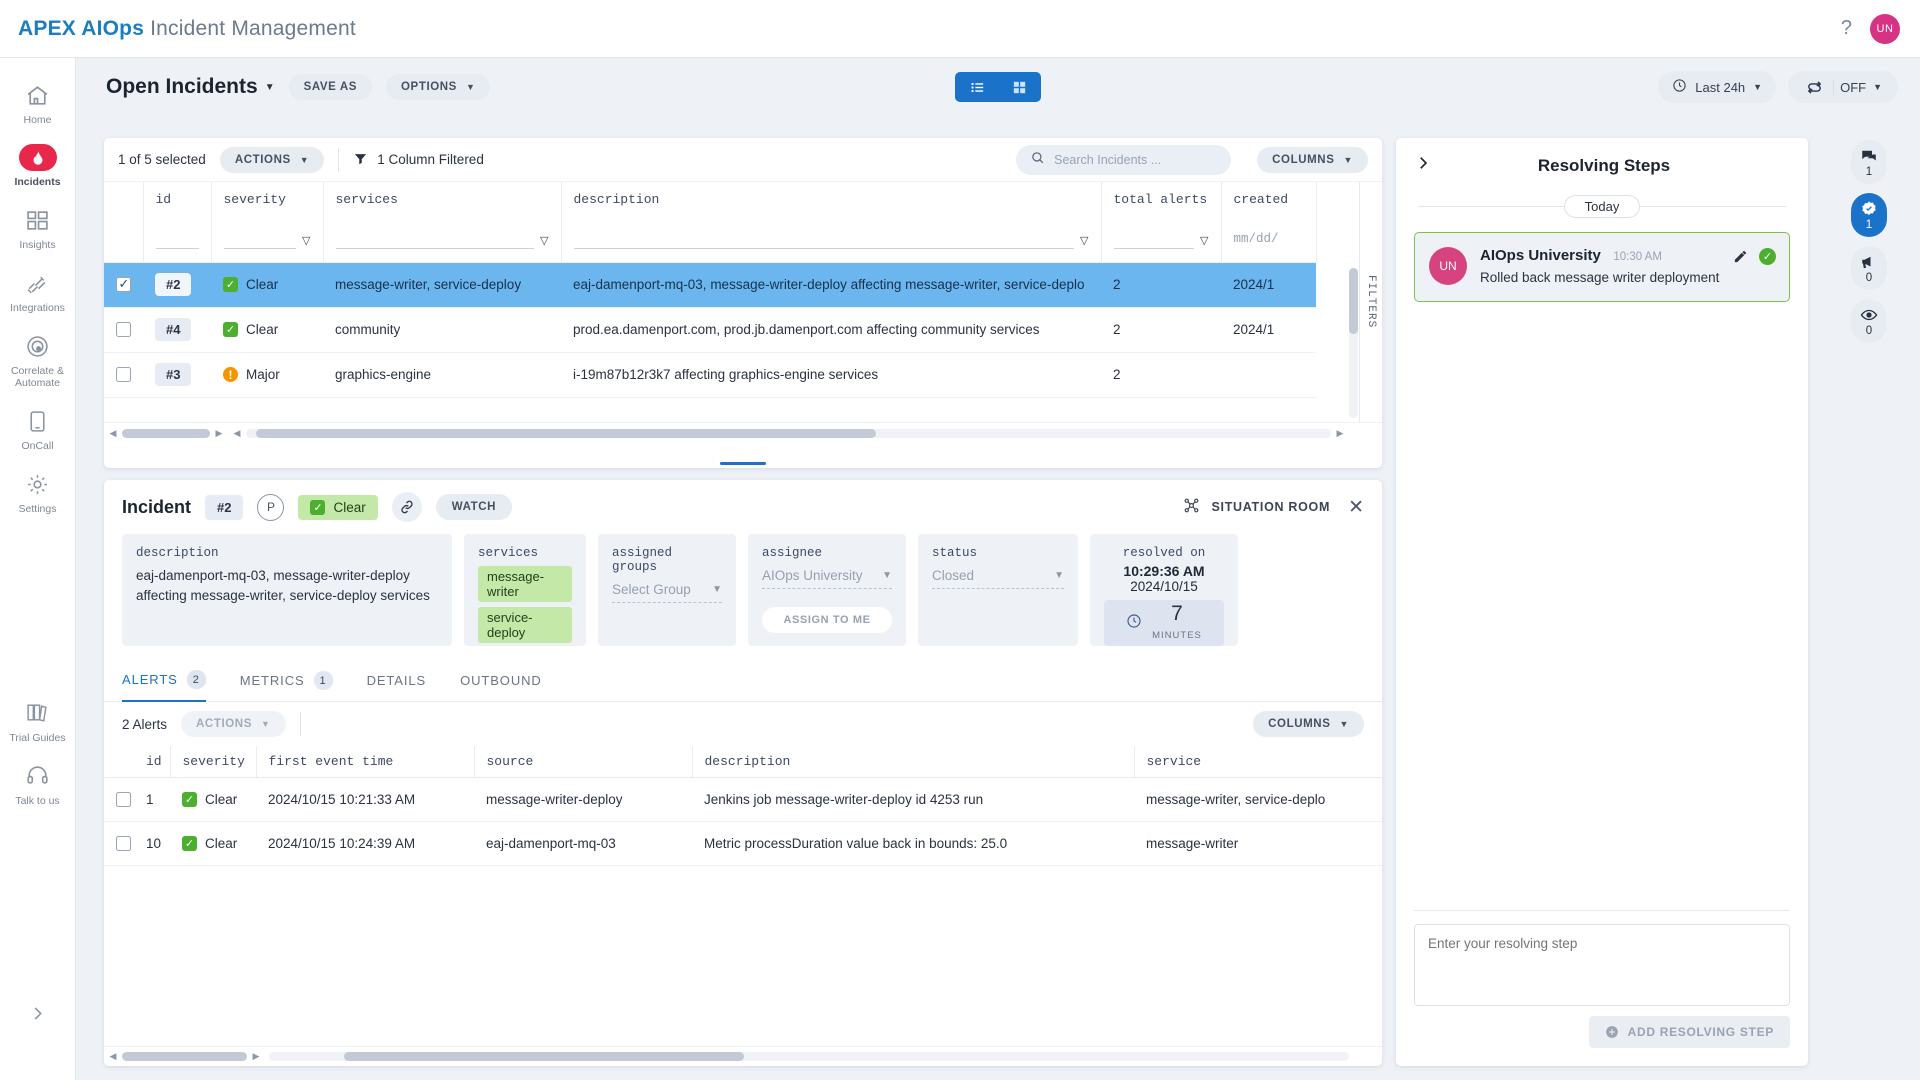  I want to click on question-icon: ?, so click(1846, 28).